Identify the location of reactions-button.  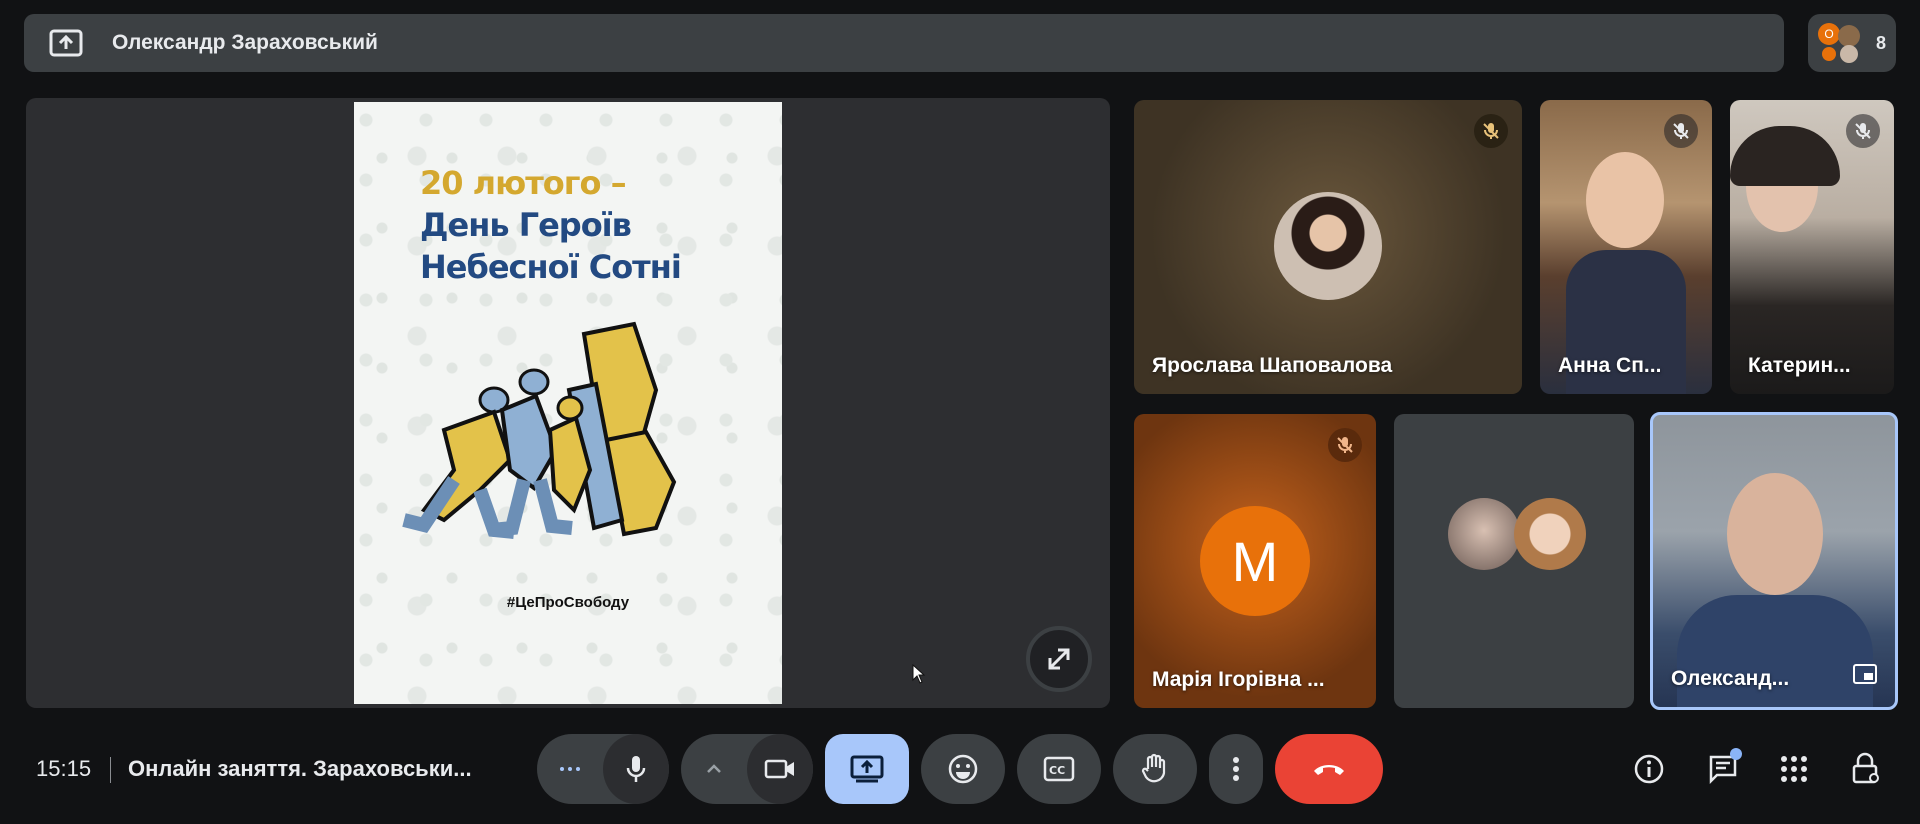
(963, 769).